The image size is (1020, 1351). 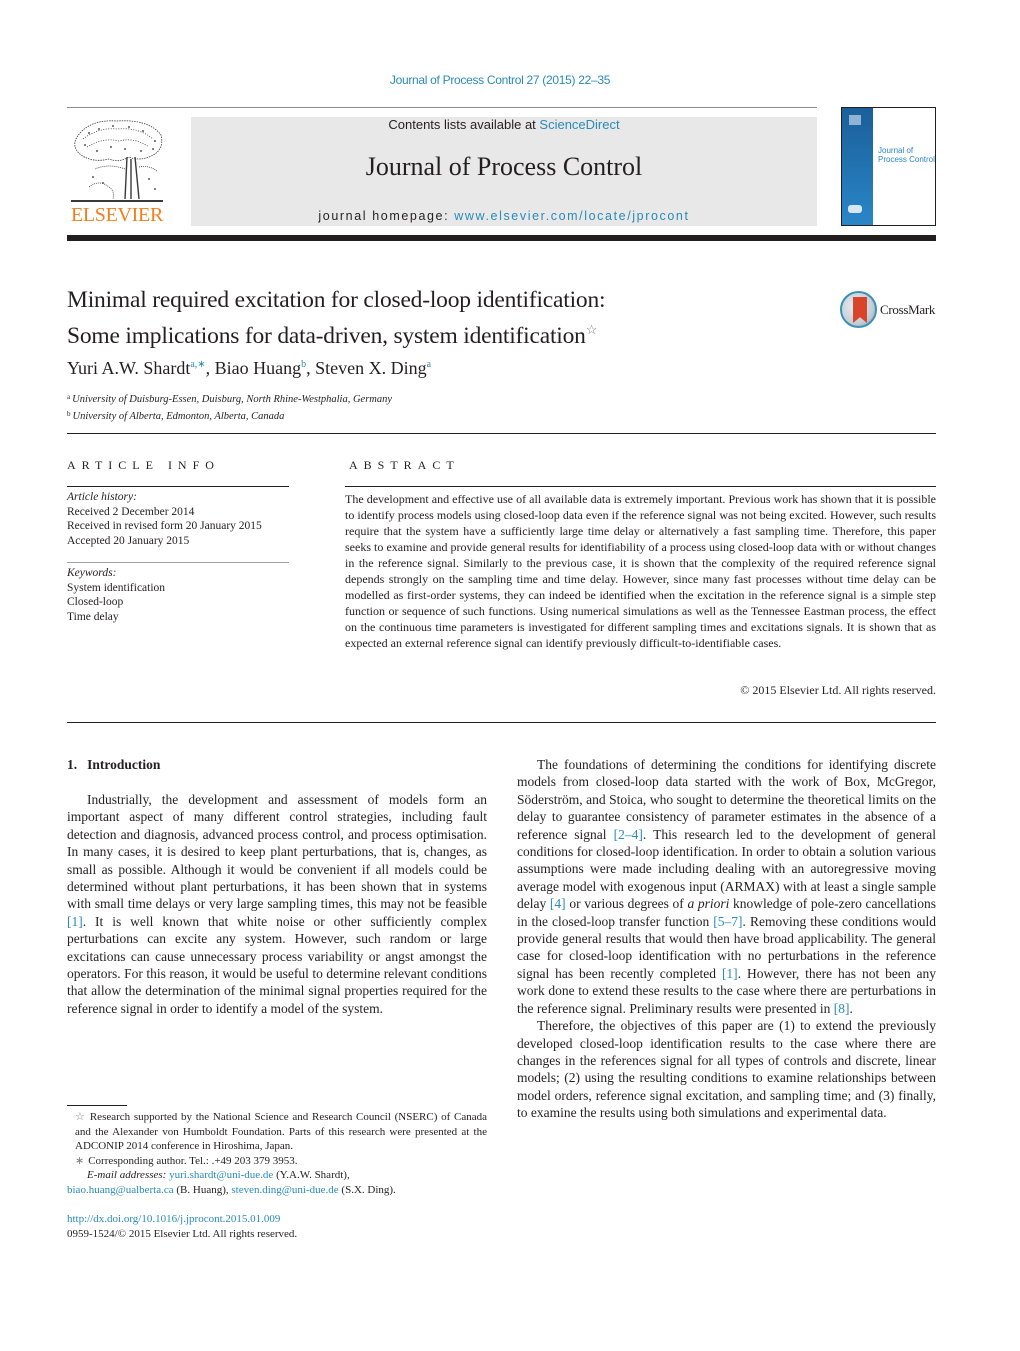 I want to click on citation-link: [8], so click(x=842, y=1008).